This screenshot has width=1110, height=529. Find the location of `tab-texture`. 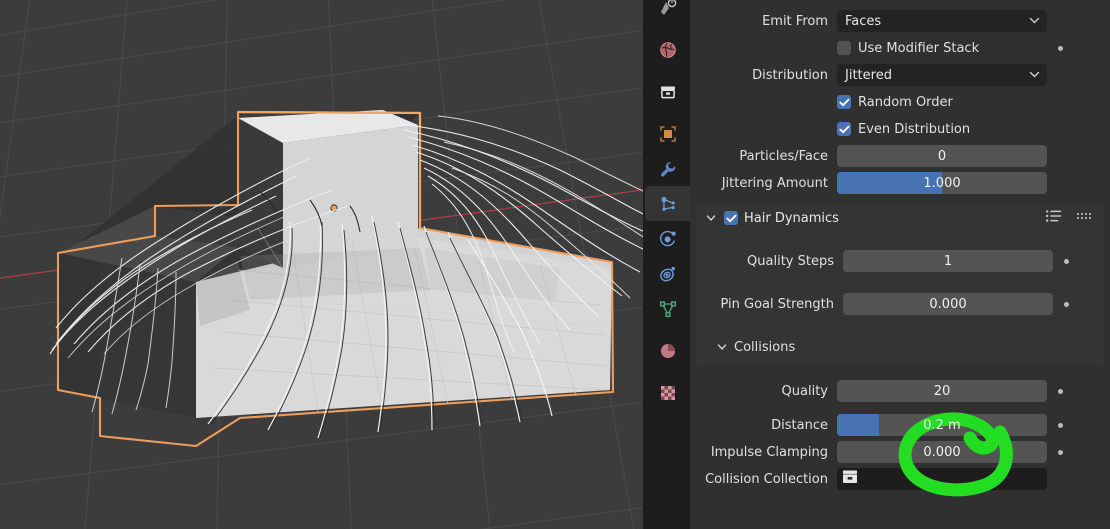

tab-texture is located at coordinates (667, 392).